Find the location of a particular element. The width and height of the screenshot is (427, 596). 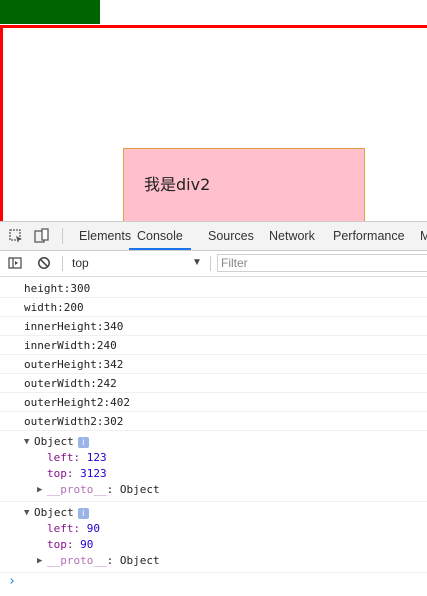

inspect-element-icon is located at coordinates (16, 236).